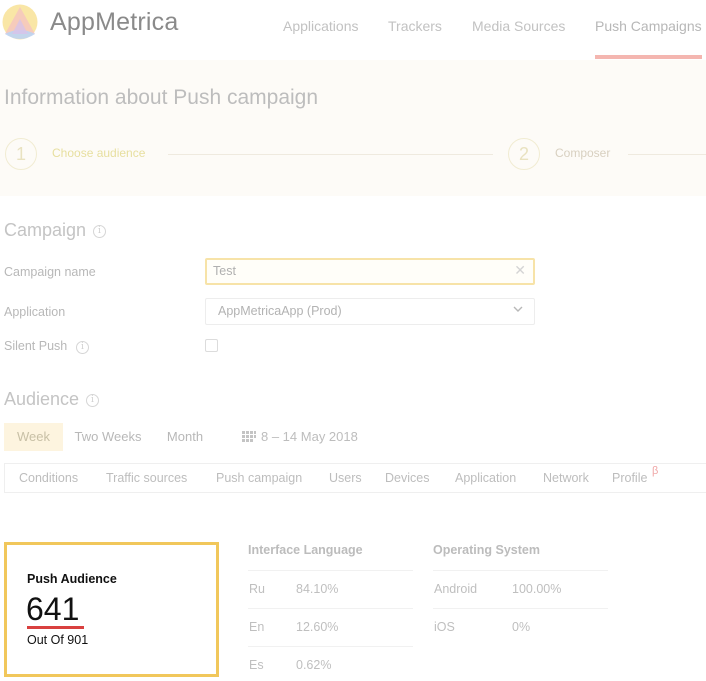  Describe the element at coordinates (518, 309) in the screenshot. I see `chevron-down-icon` at that location.